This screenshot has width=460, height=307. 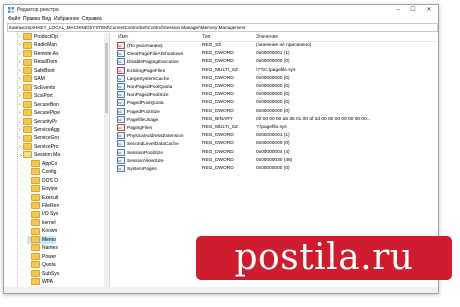 I want to click on tree-item-label: FileRen, so click(x=51, y=206).